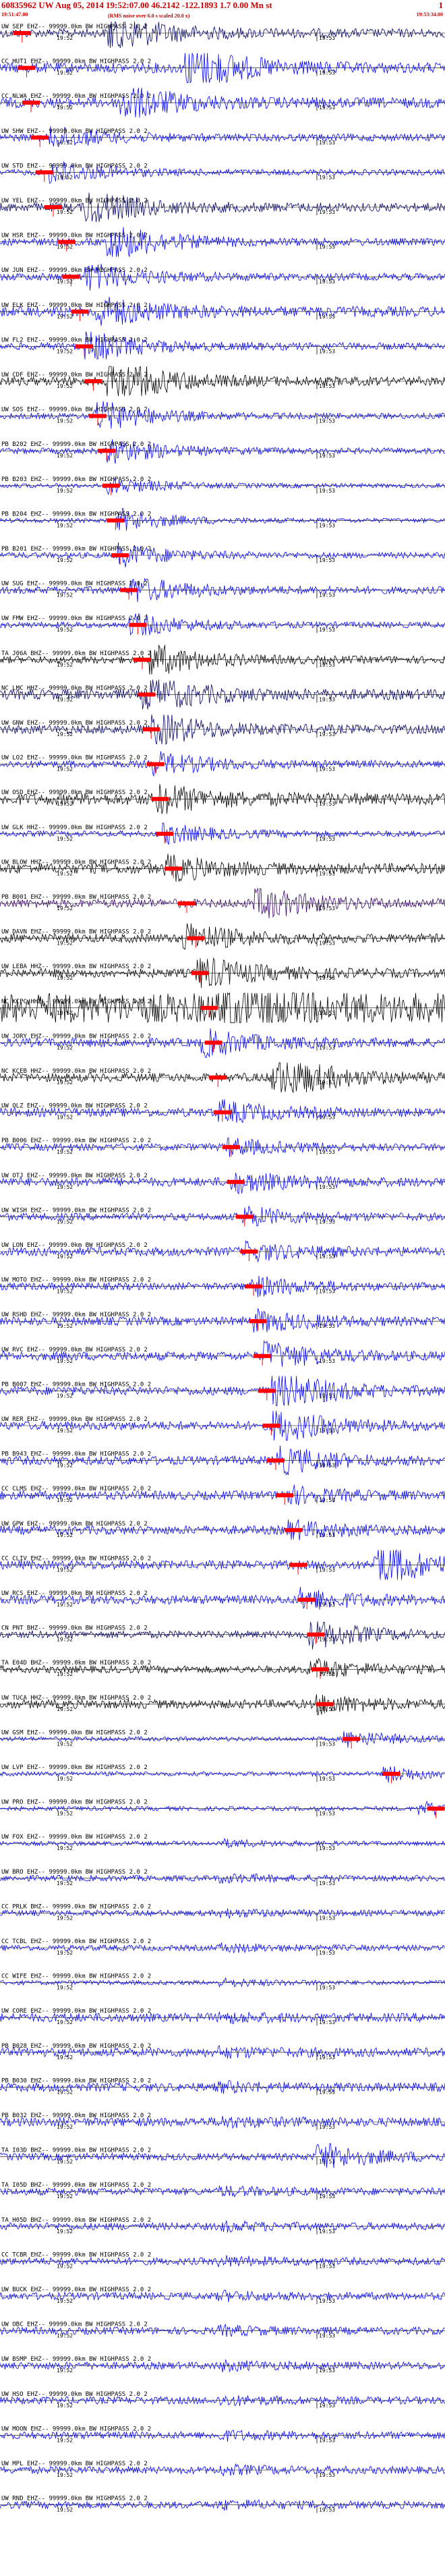 This screenshot has height=2576, width=445. I want to click on station-label: UW LVP EHZ-- 99999.0km BW HIGHPASS 2.0 2, so click(74, 1767).